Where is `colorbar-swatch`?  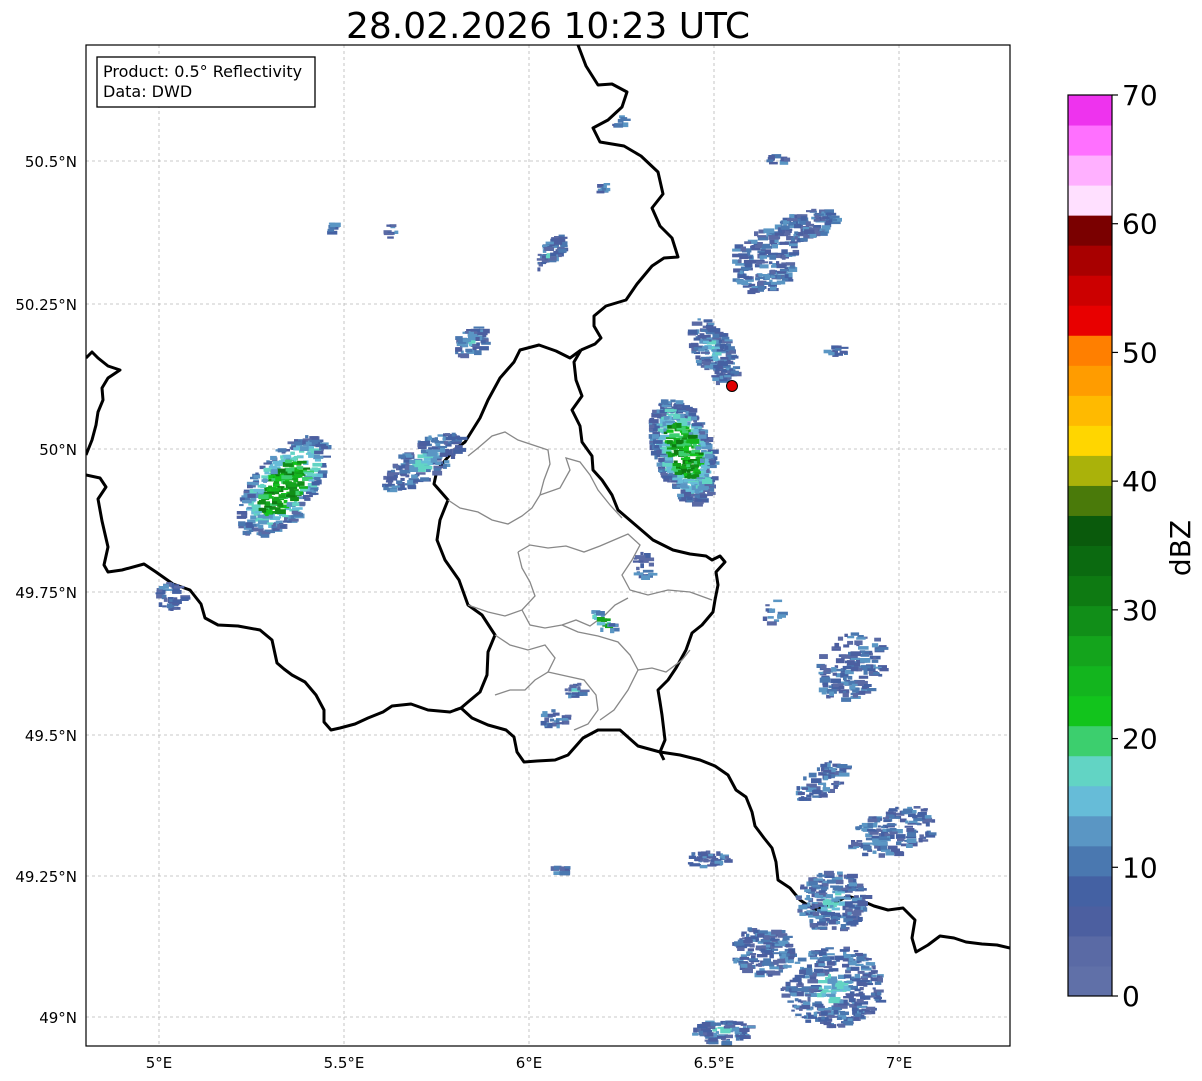 colorbar-swatch is located at coordinates (1090, 410).